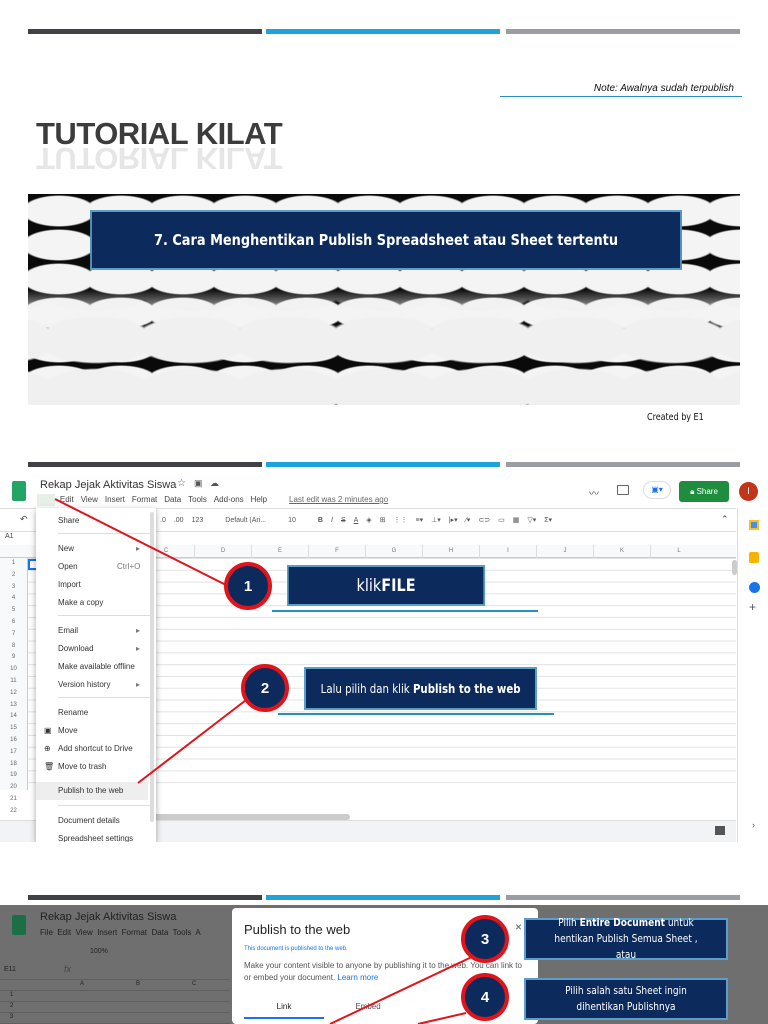  Describe the element at coordinates (386, 585) in the screenshot. I see `callout-1: klik FILE` at that location.